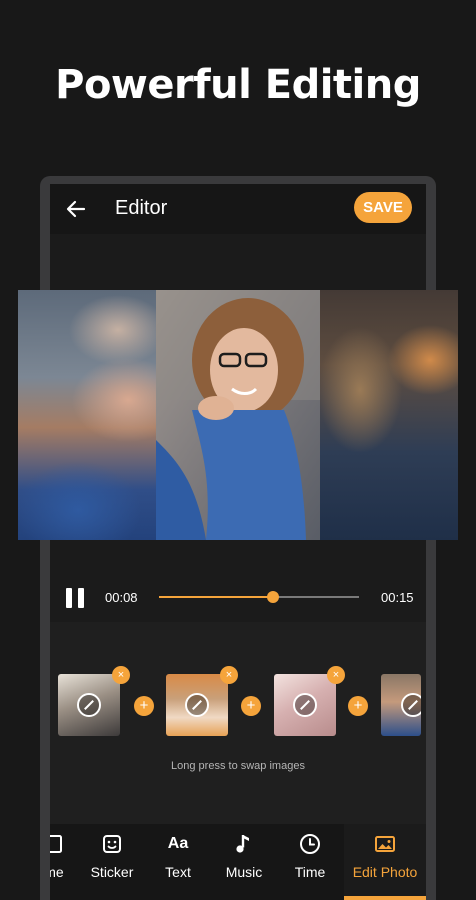 The image size is (476, 900). I want to click on pause-icon, so click(75, 598).